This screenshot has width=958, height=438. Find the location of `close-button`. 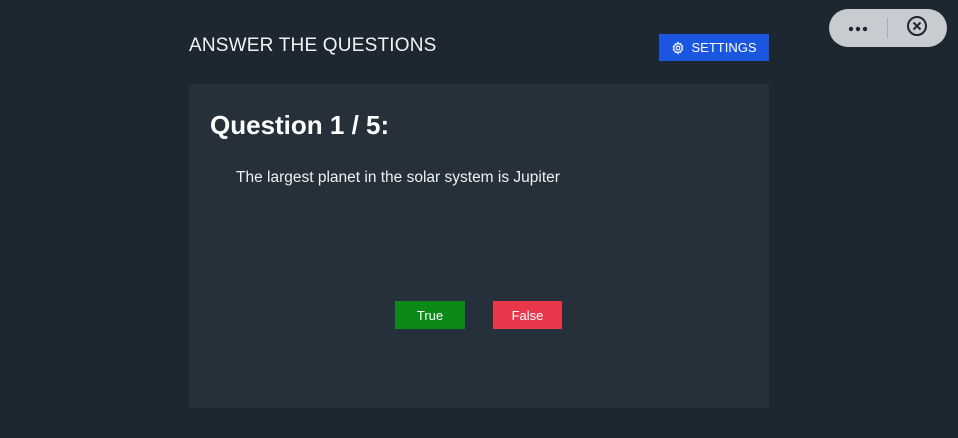

close-button is located at coordinates (917, 28).